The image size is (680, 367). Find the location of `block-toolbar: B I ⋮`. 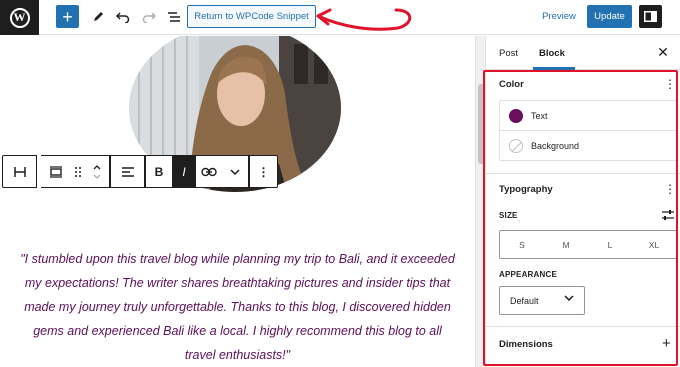

block-toolbar: B I ⋮ is located at coordinates (140, 171).